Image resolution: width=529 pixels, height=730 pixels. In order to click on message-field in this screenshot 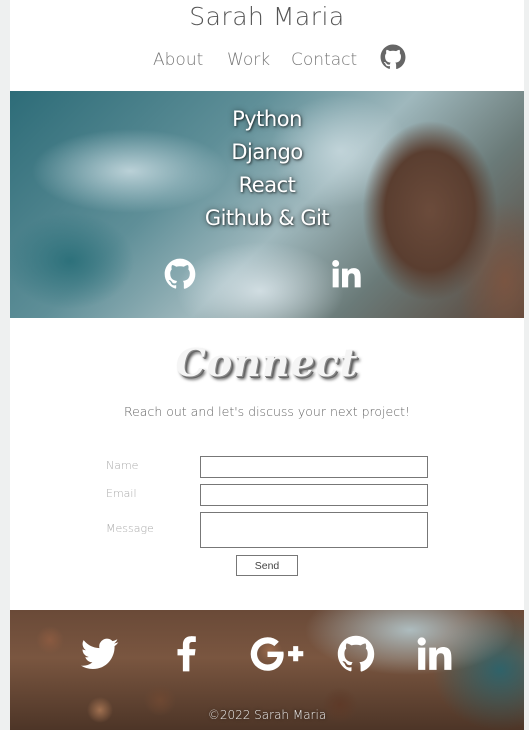, I will do `click(314, 530)`.